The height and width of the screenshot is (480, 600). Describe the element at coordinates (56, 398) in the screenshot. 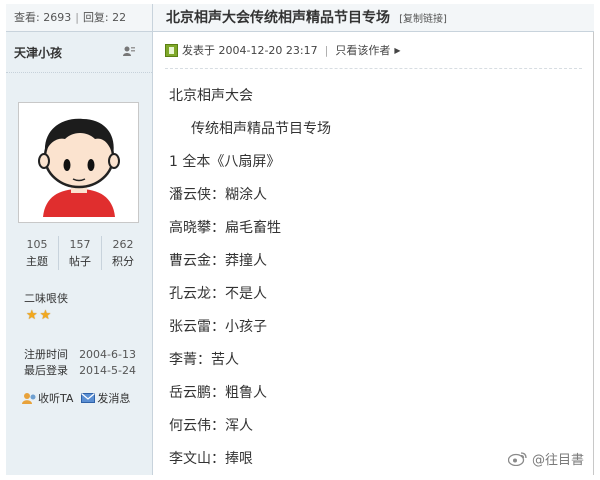

I see `follow-label: 收听TA` at that location.